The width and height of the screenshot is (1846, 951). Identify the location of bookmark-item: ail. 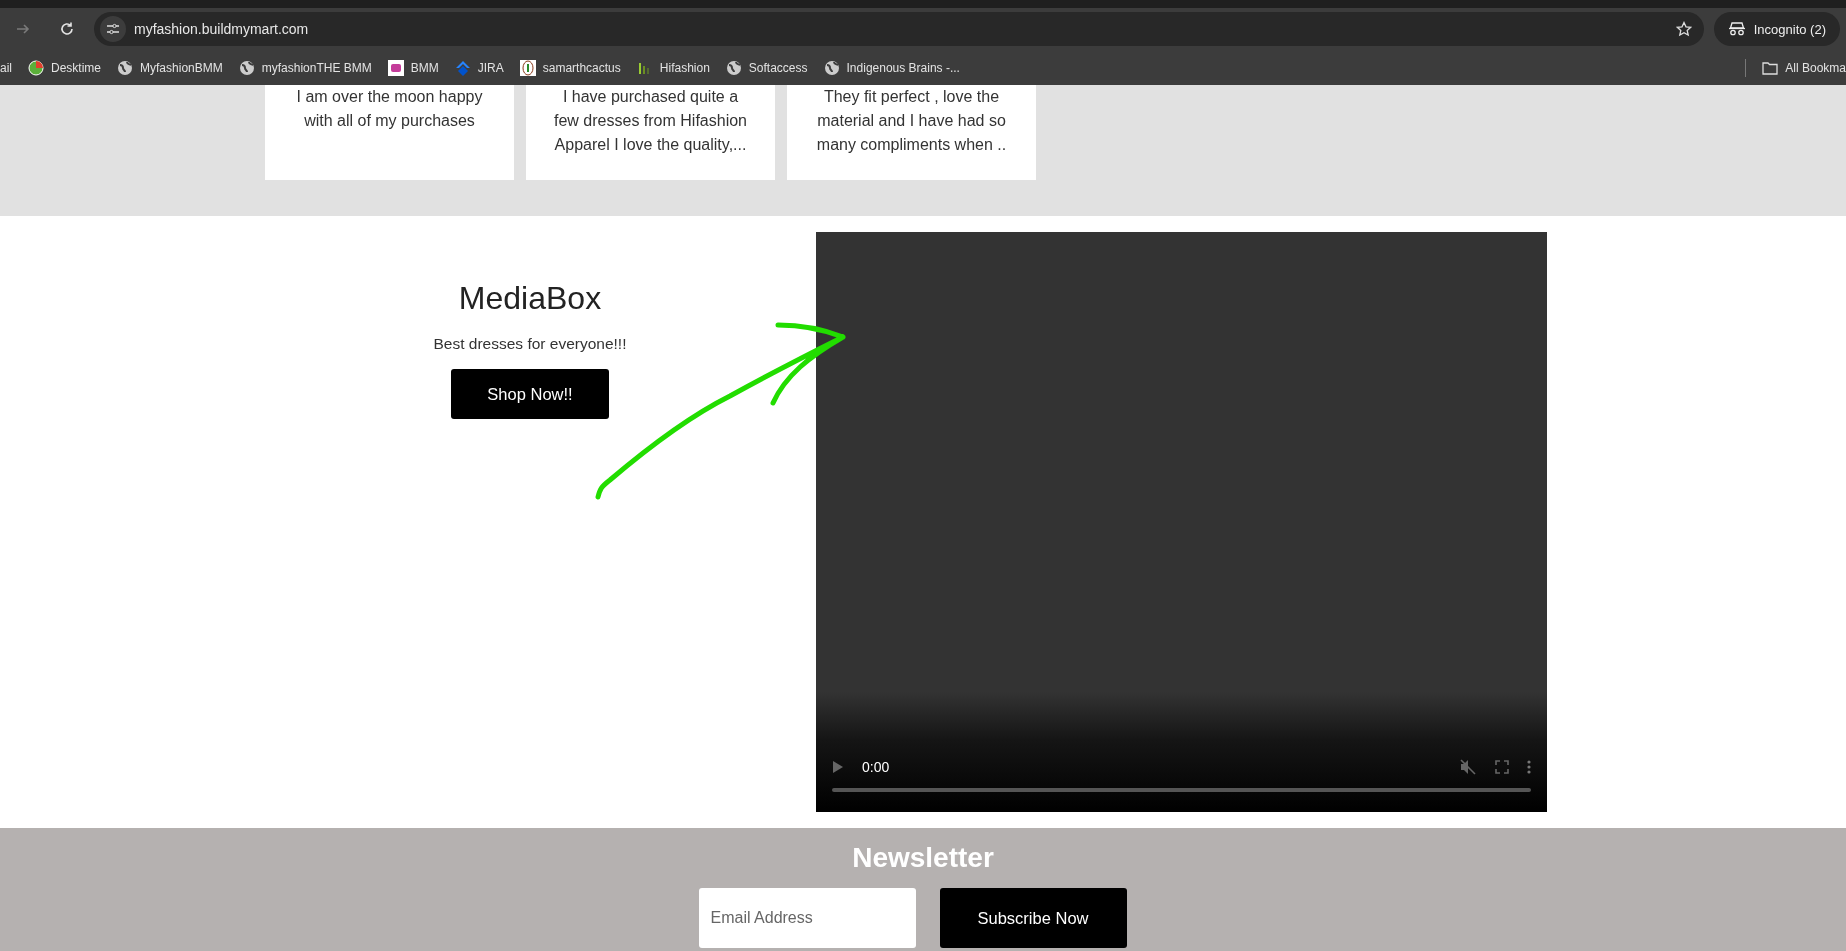
(10, 67).